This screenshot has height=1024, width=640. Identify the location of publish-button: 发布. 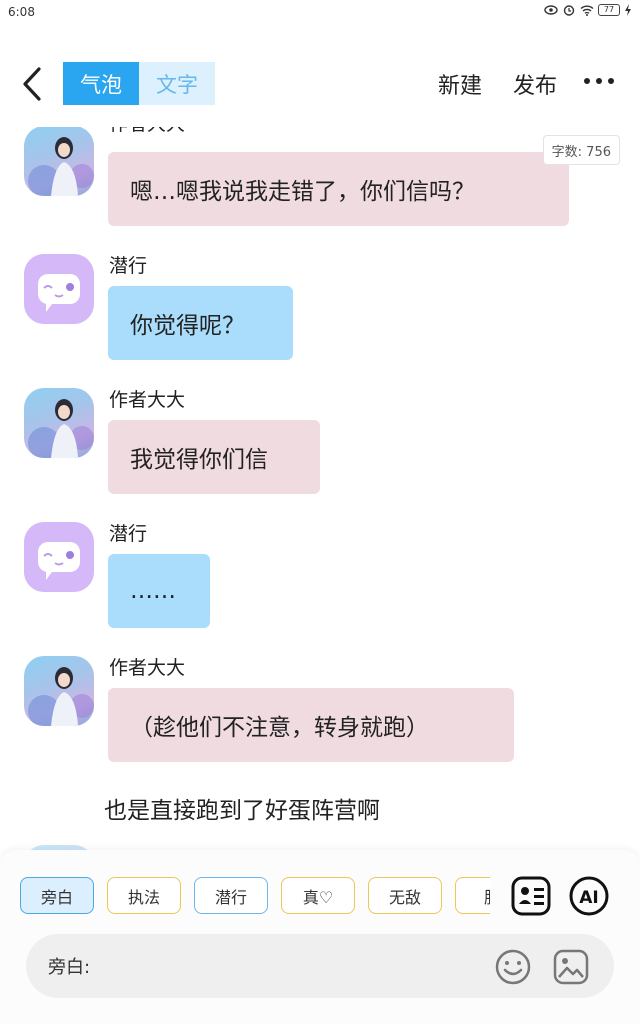
(535, 84).